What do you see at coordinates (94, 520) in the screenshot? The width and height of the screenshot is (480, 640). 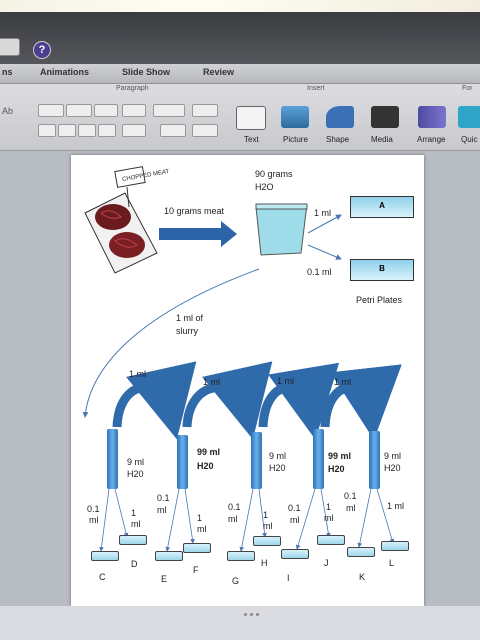 I see `split-unit-c: ml` at bounding box center [94, 520].